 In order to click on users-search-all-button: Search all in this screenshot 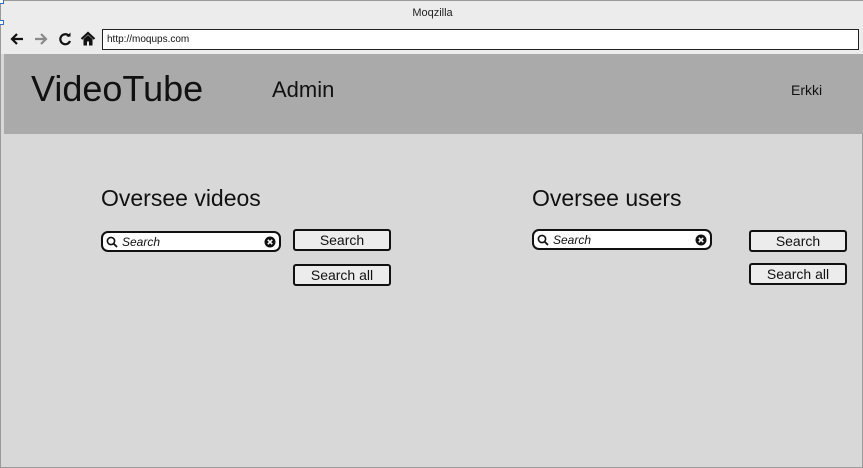, I will do `click(798, 274)`.